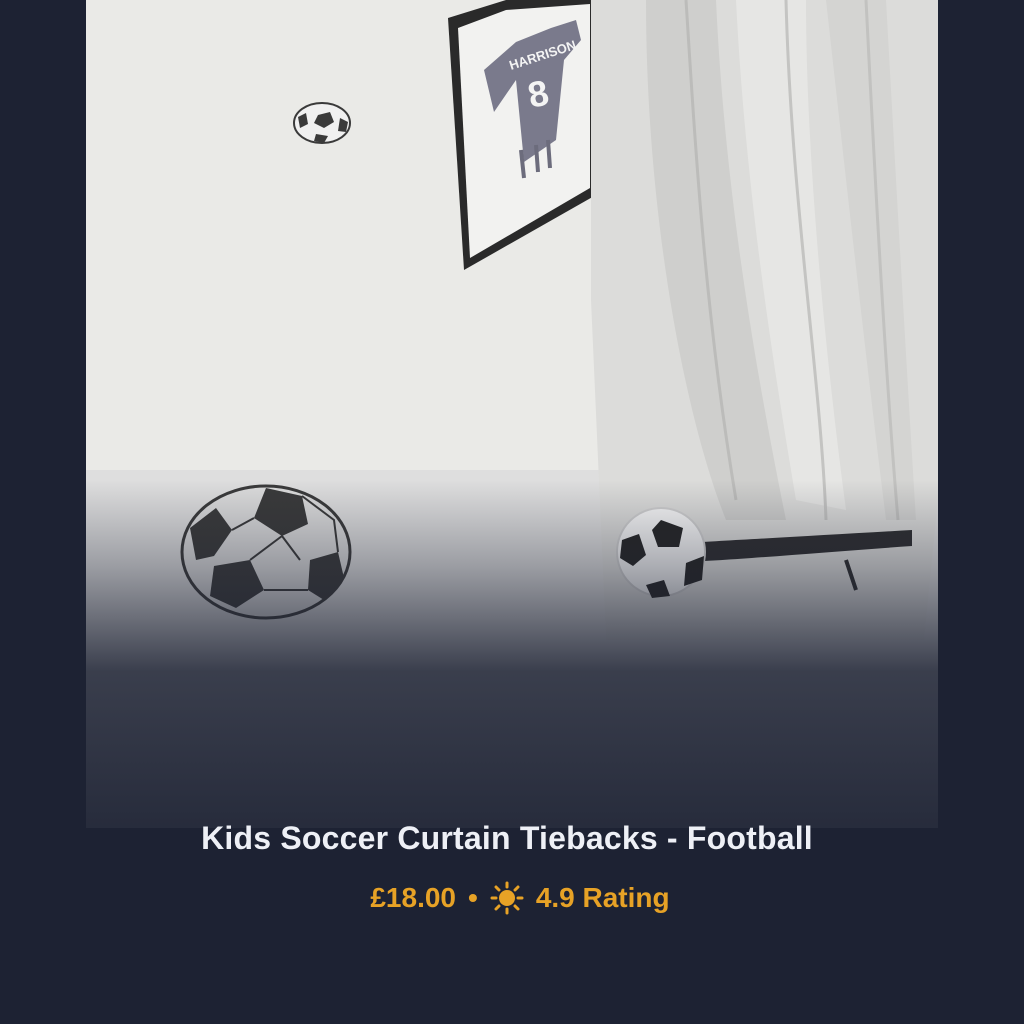  What do you see at coordinates (413, 897) in the screenshot?
I see `product-price: £18.00` at bounding box center [413, 897].